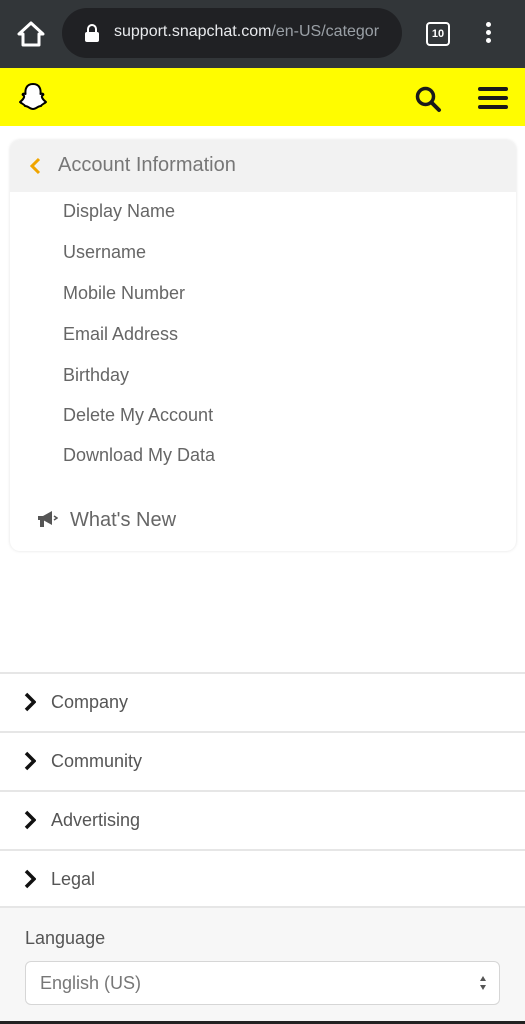 The height and width of the screenshot is (1024, 525). Describe the element at coordinates (263, 166) in the screenshot. I see `card-header: Account Information` at that location.